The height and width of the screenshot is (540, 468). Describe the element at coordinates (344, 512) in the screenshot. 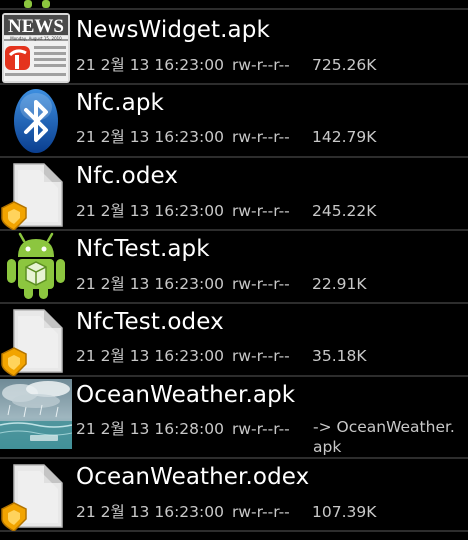

I see `file-size: 107.39K` at that location.